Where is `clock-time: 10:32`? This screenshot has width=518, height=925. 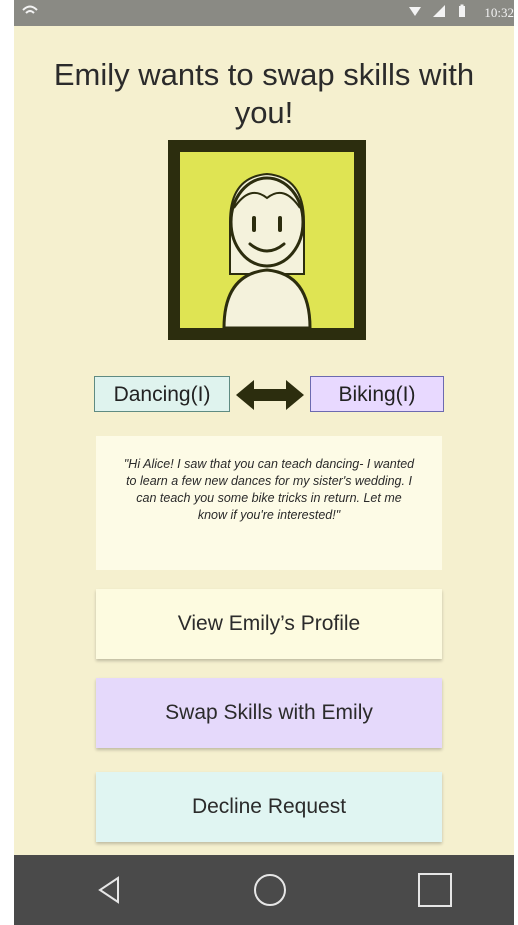
clock-time: 10:32 is located at coordinates (499, 12).